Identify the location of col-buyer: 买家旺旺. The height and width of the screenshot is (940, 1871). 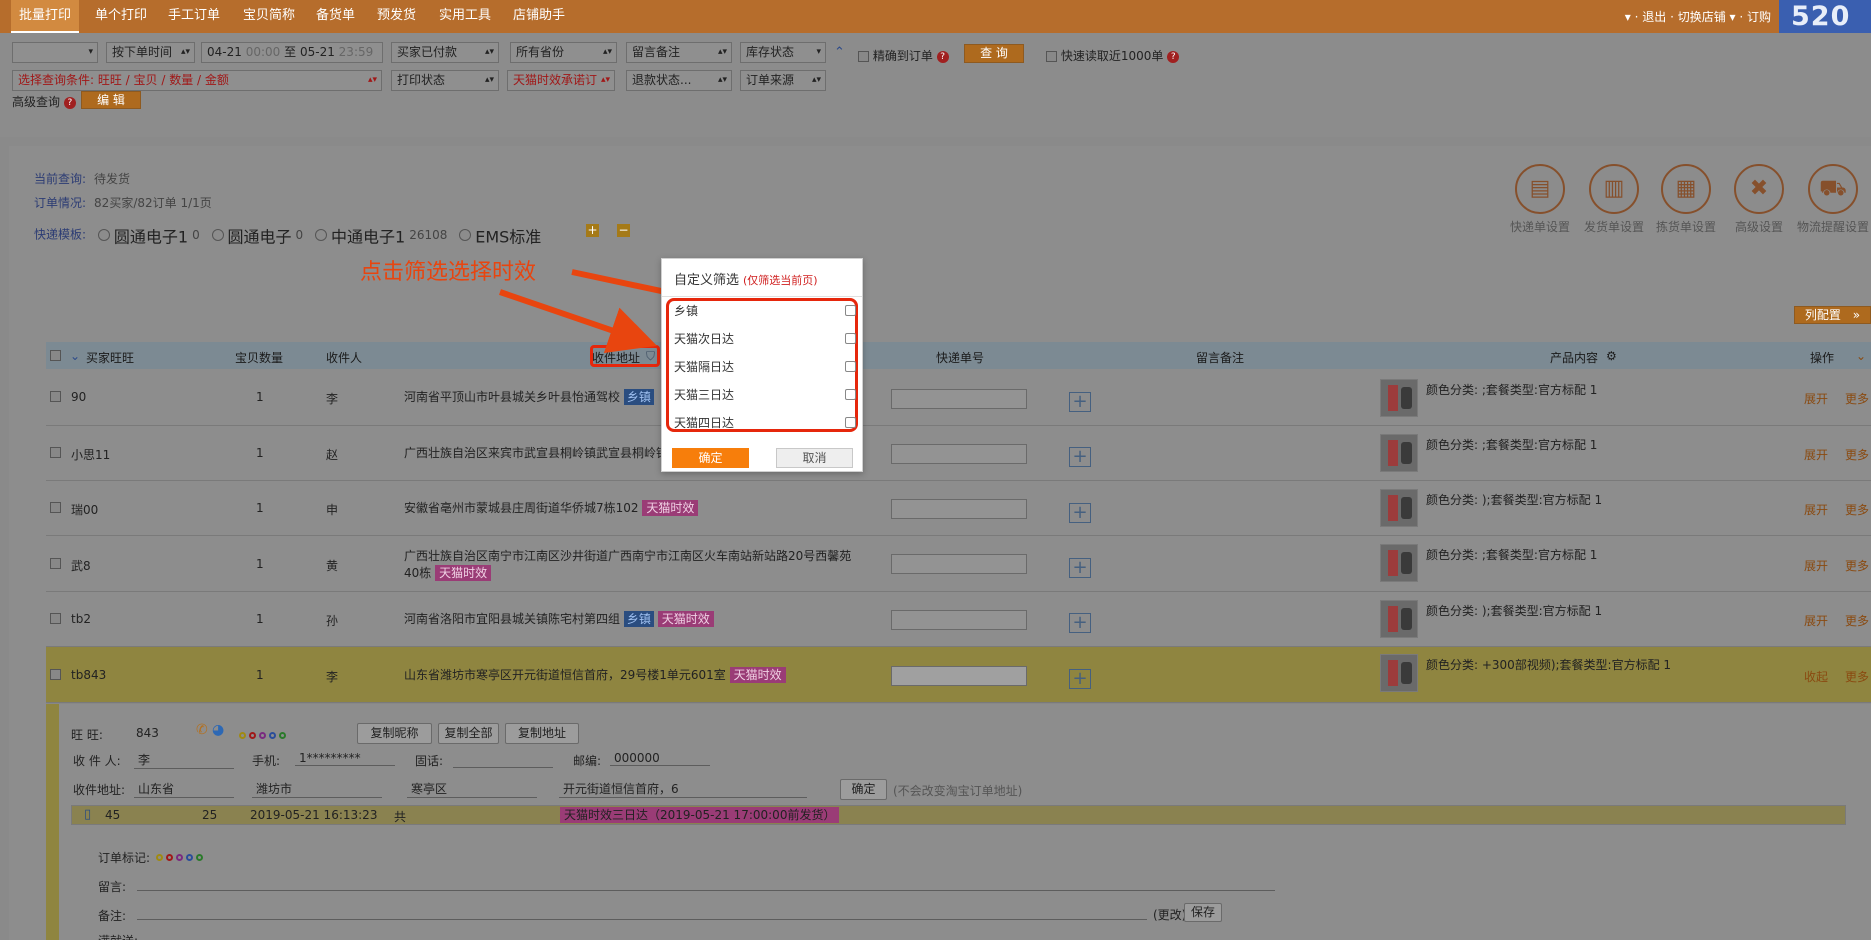
(110, 357).